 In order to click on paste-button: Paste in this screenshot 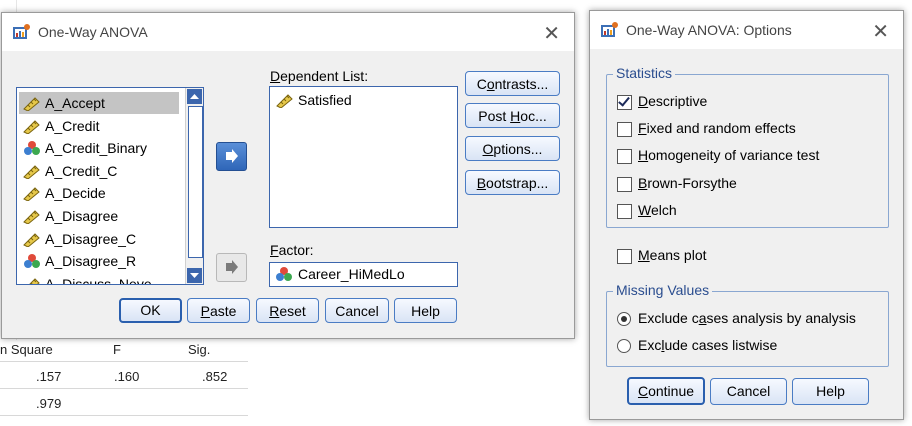, I will do `click(218, 310)`.